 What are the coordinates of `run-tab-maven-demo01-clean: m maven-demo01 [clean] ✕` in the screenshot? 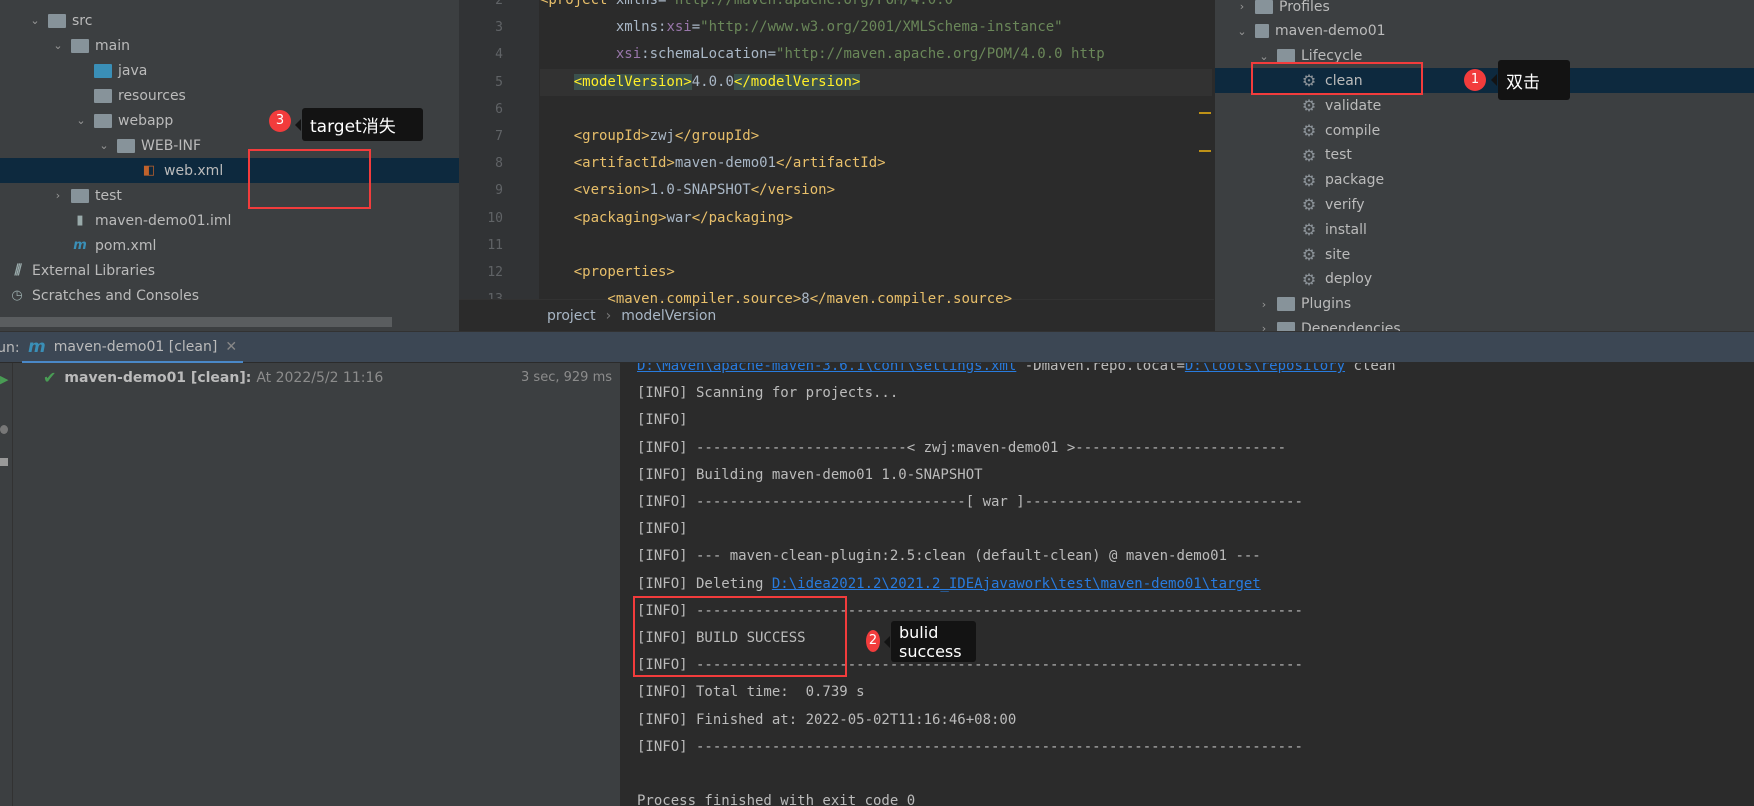 It's located at (133, 348).